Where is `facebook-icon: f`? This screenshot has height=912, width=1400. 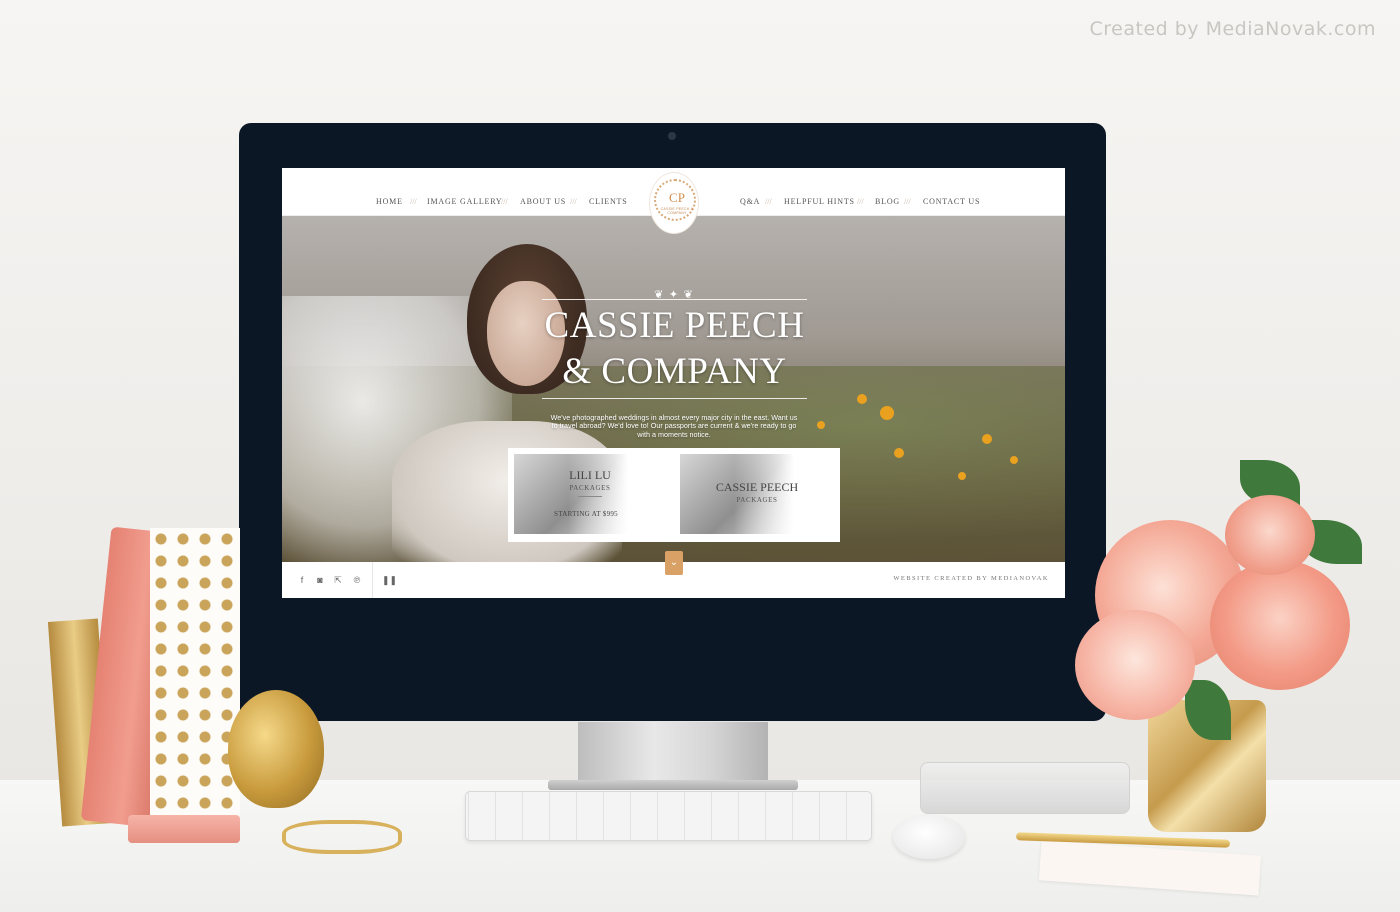 facebook-icon: f is located at coordinates (302, 580).